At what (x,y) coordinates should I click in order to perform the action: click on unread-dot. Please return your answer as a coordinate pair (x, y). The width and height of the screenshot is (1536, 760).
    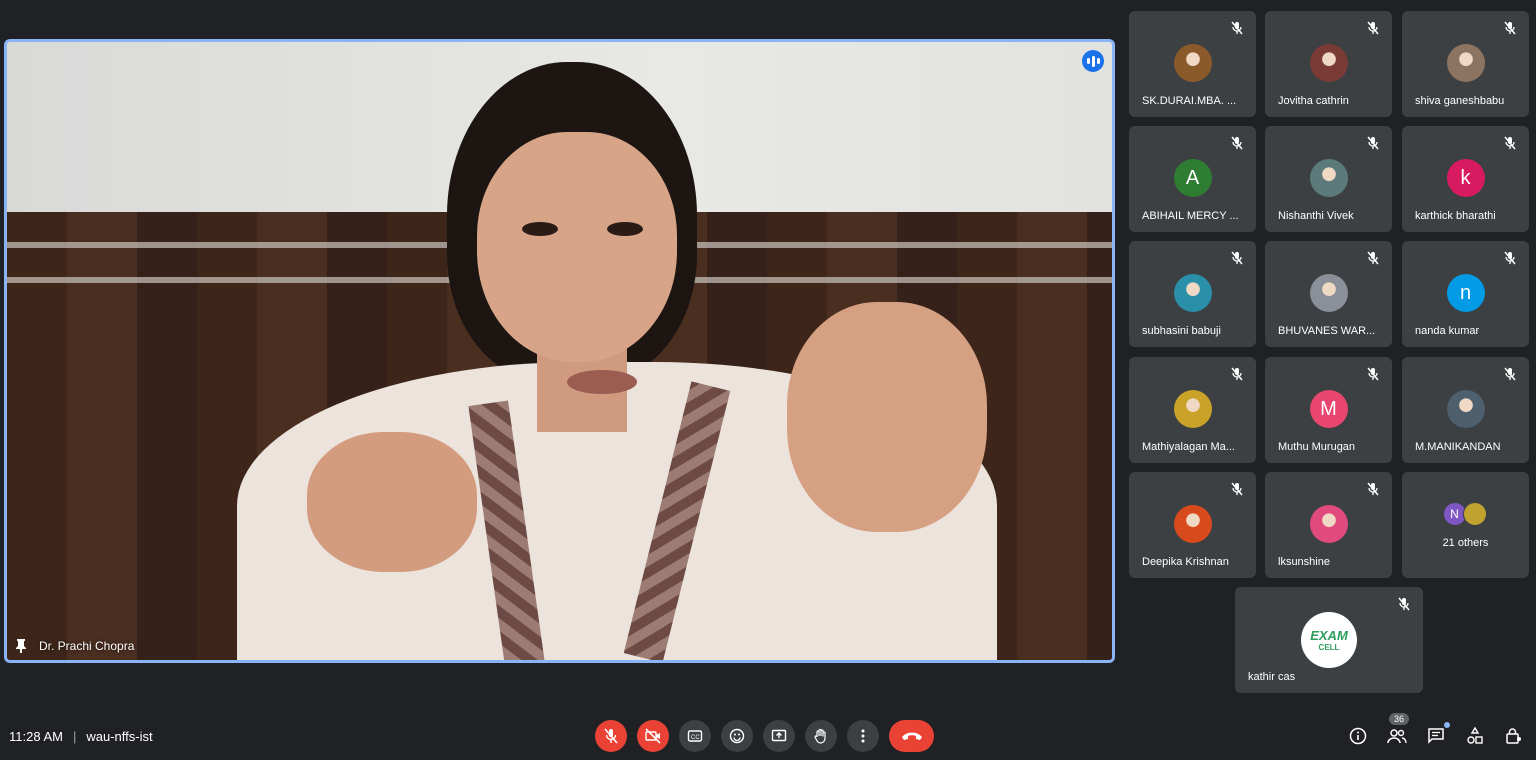
    Looking at the image, I should click on (1447, 725).